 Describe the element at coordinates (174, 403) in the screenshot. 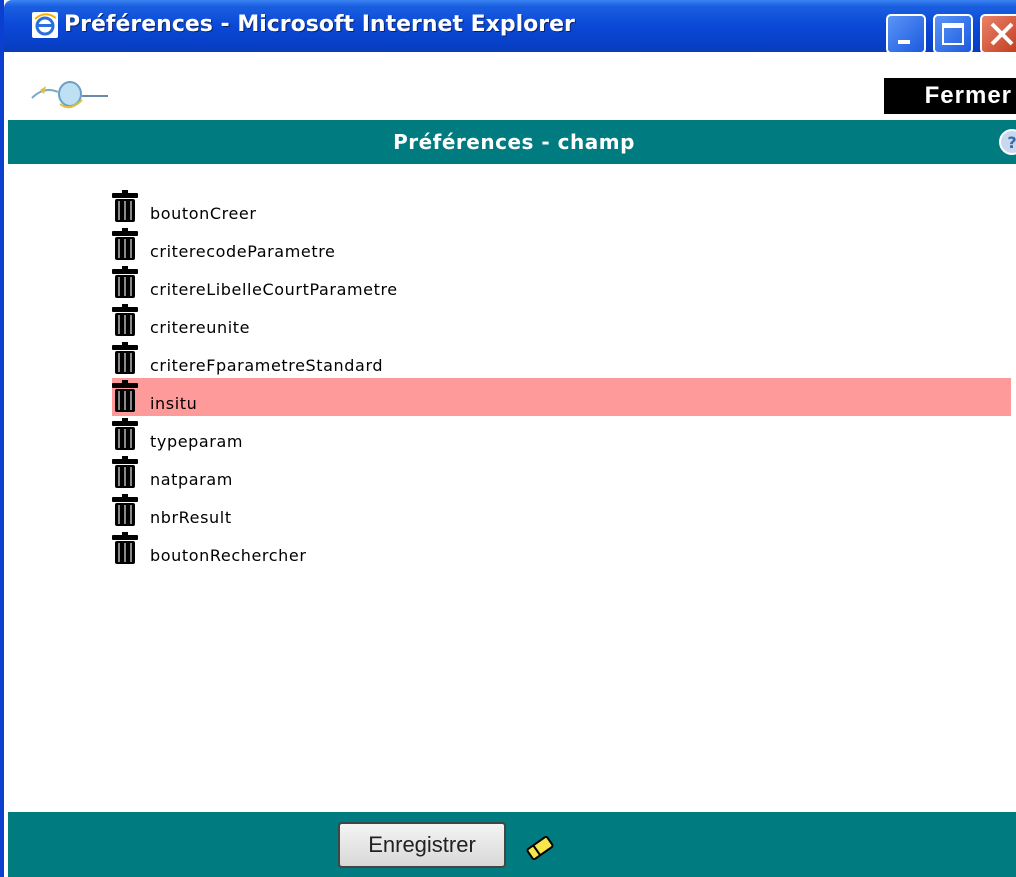

I see `field-label: insitu` at that location.